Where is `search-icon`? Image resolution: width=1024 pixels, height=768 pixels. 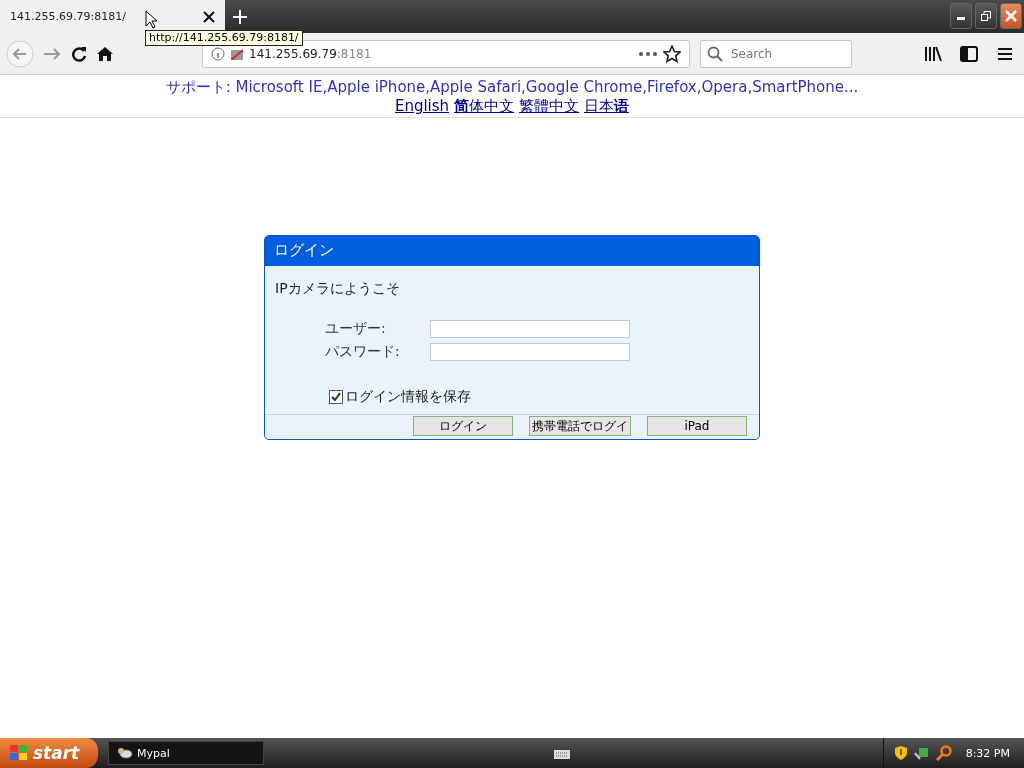
search-icon is located at coordinates (715, 53).